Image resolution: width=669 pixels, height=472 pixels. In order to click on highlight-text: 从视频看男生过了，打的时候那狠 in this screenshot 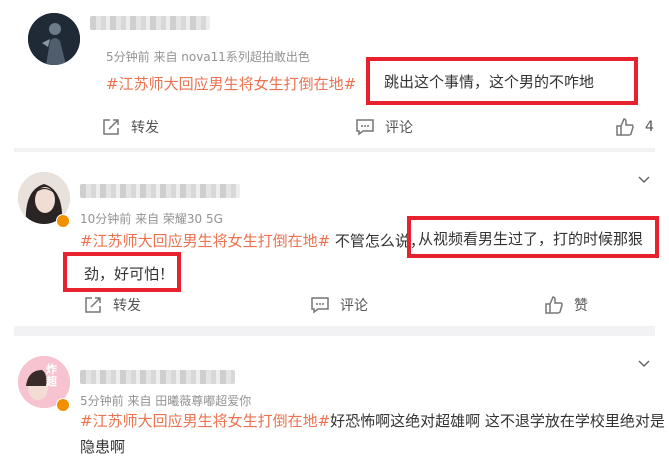, I will do `click(531, 239)`.